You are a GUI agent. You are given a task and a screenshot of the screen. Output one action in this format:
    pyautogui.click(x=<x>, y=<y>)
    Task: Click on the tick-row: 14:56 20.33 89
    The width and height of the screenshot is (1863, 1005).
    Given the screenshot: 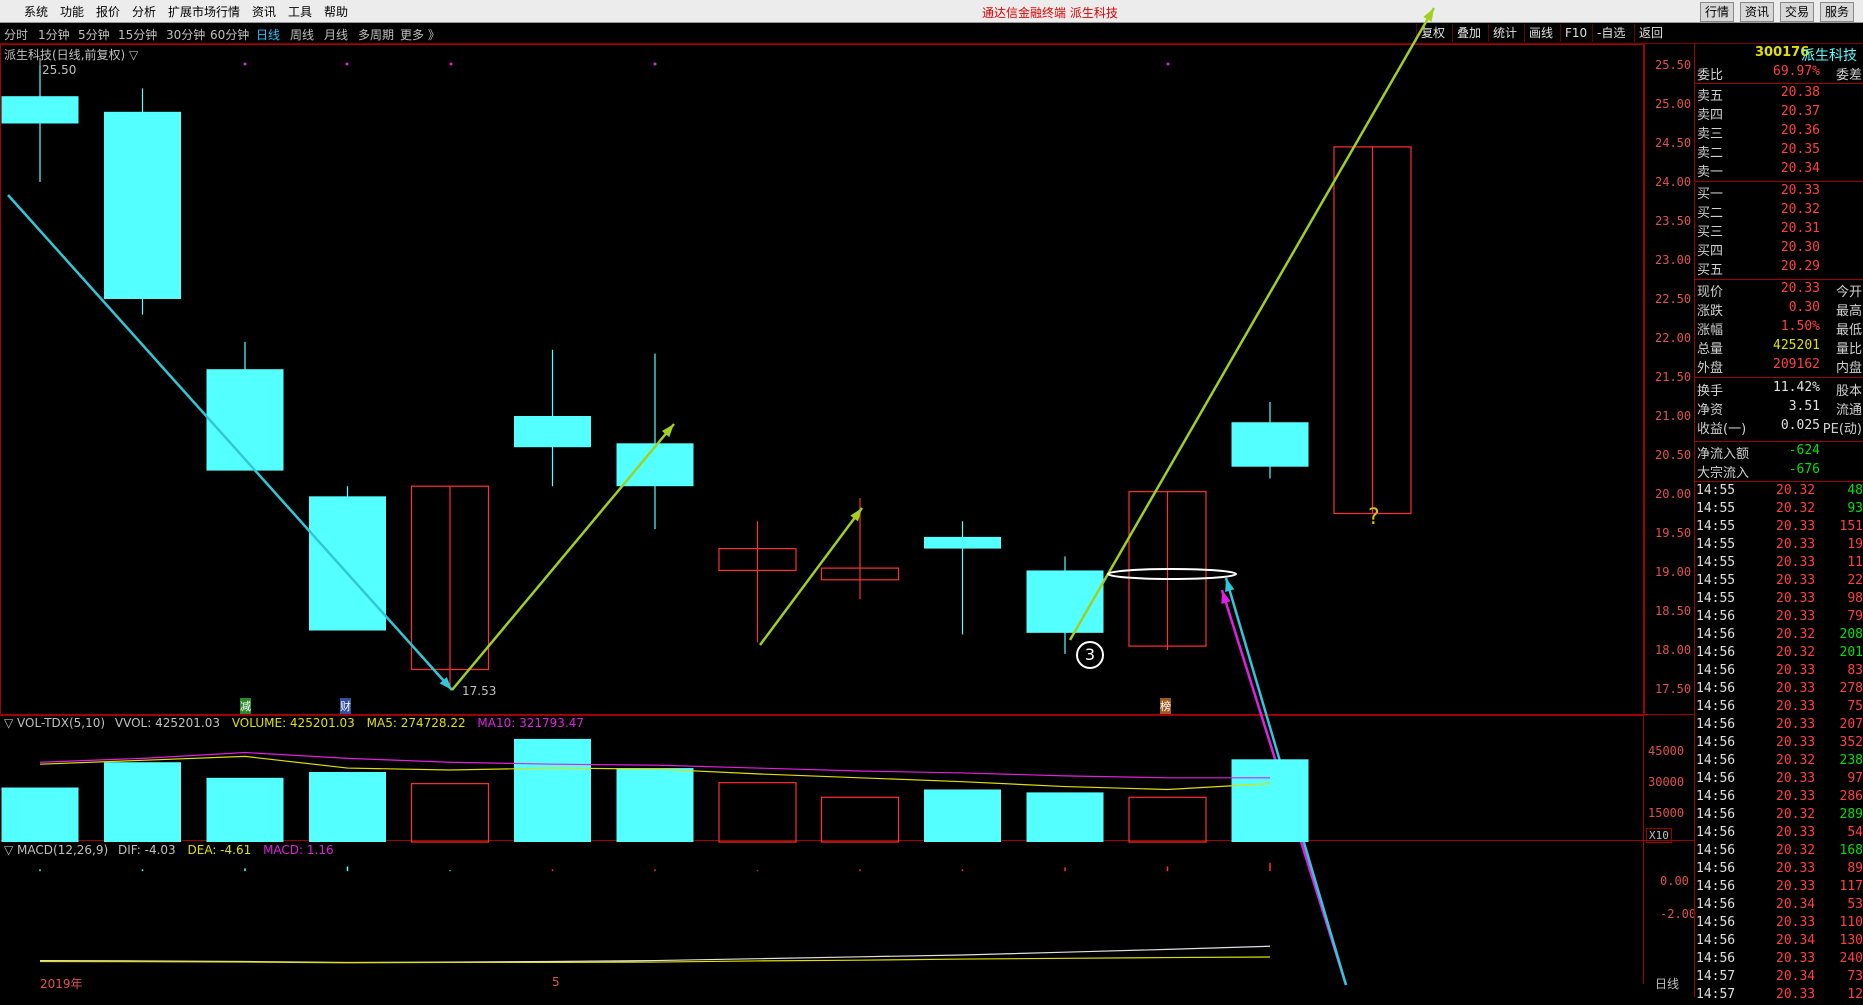 What is the action you would take?
    pyautogui.click(x=1779, y=870)
    